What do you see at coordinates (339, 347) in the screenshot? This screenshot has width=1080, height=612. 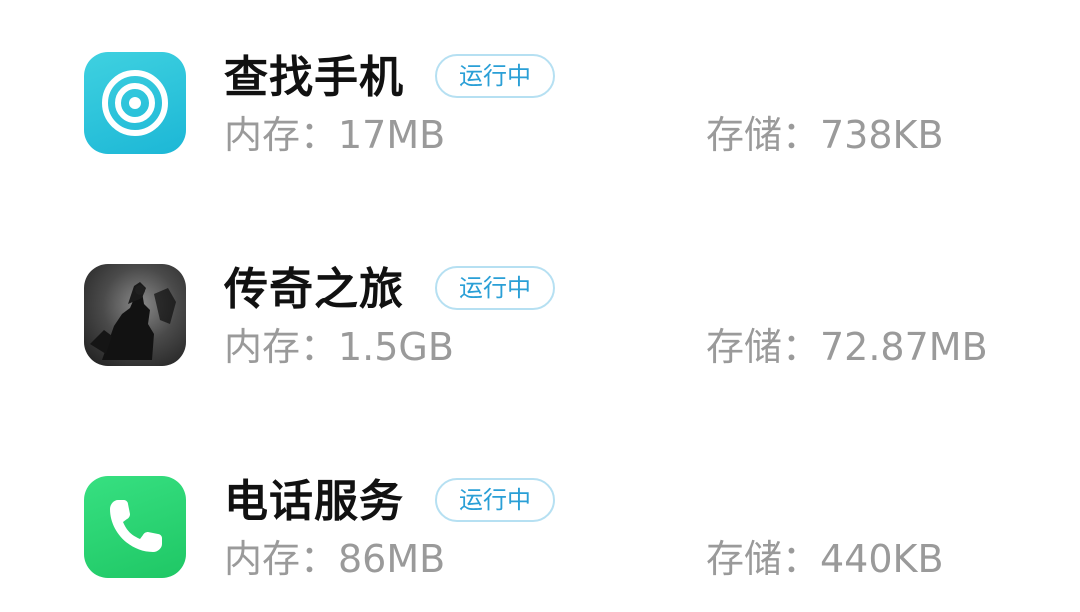 I see `memory-usage: 内存：1.5GB` at bounding box center [339, 347].